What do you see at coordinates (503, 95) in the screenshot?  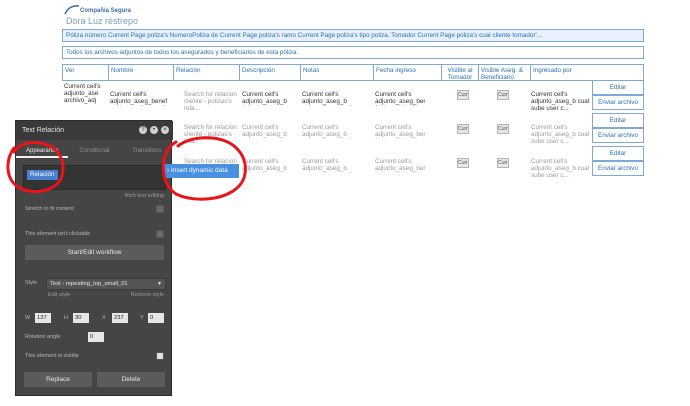 I see `checkbox-visible-aseg-1: Curr` at bounding box center [503, 95].